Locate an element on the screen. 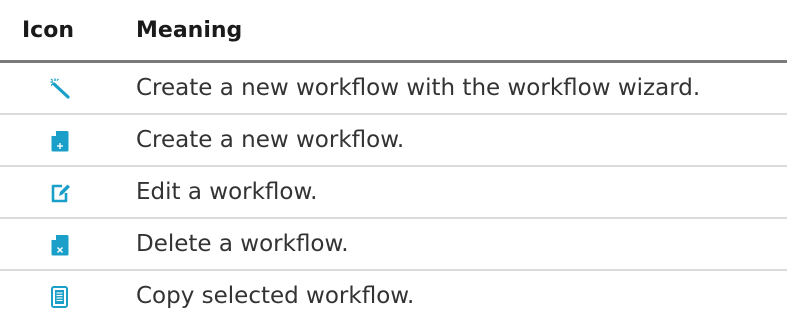 This screenshot has height=321, width=787. new-document-plus-icon is located at coordinates (60, 141).